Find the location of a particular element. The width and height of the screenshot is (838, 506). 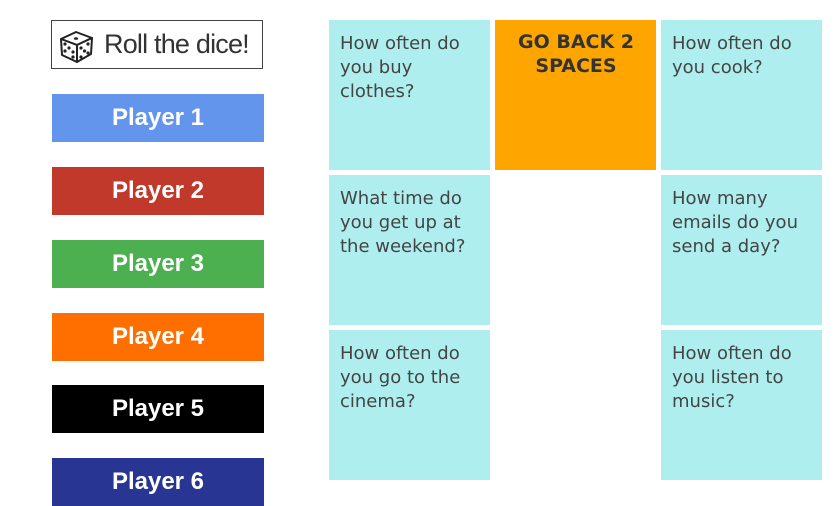

board-tile: What time do you get up at the weekend? is located at coordinates (409, 250).